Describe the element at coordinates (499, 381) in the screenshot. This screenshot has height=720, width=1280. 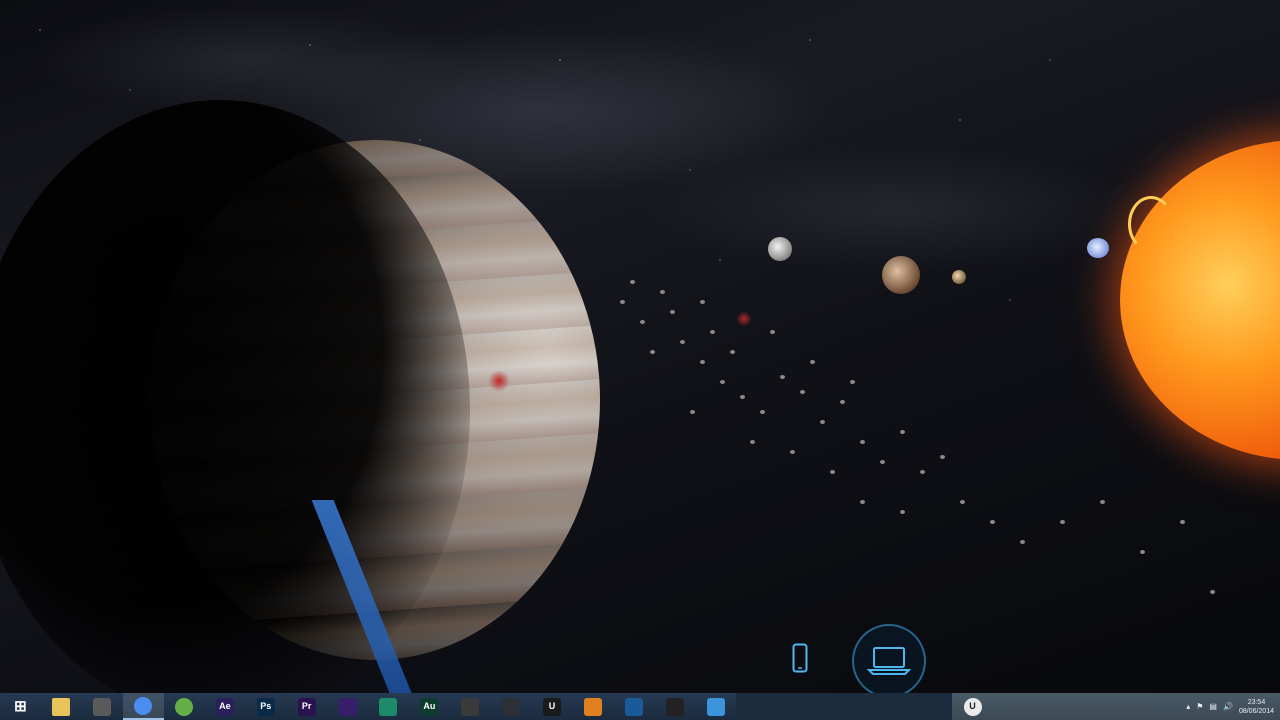
I see `red-marker` at that location.